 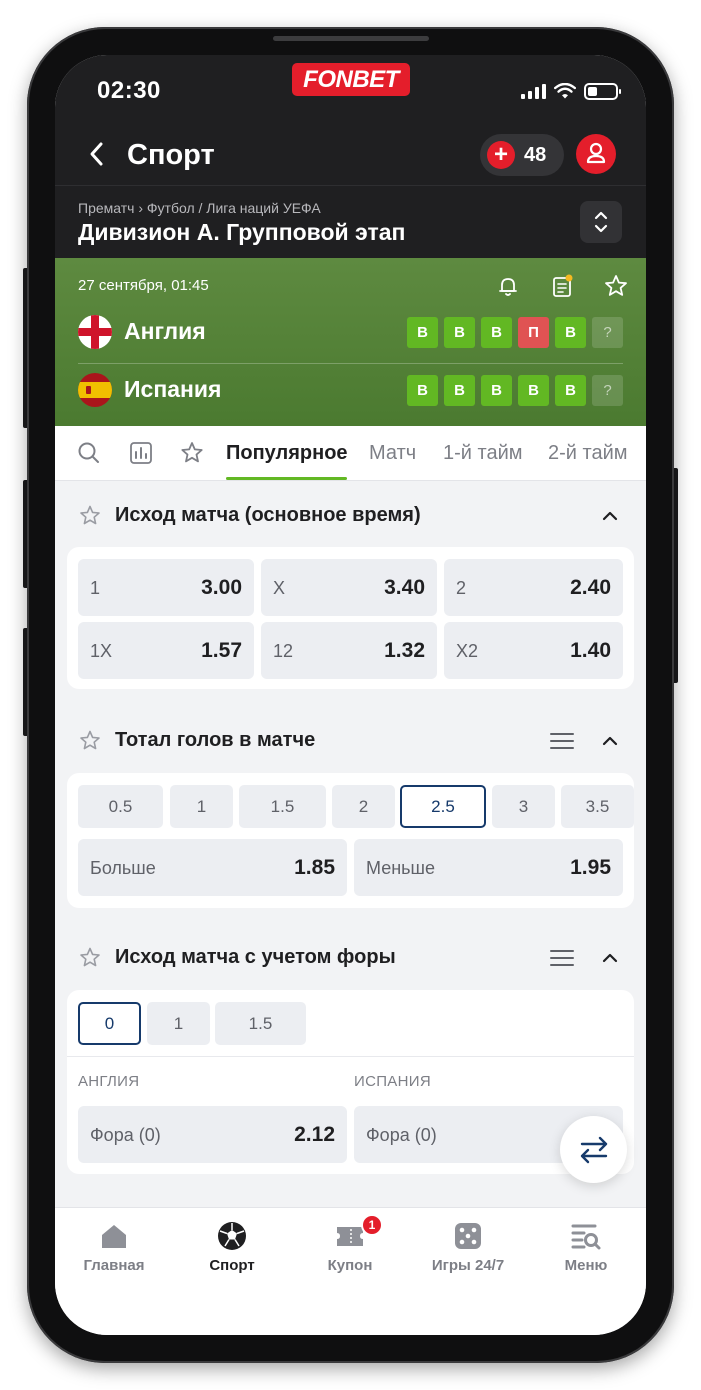 I want to click on market-title: Исход матча (основное время), so click(x=268, y=515).